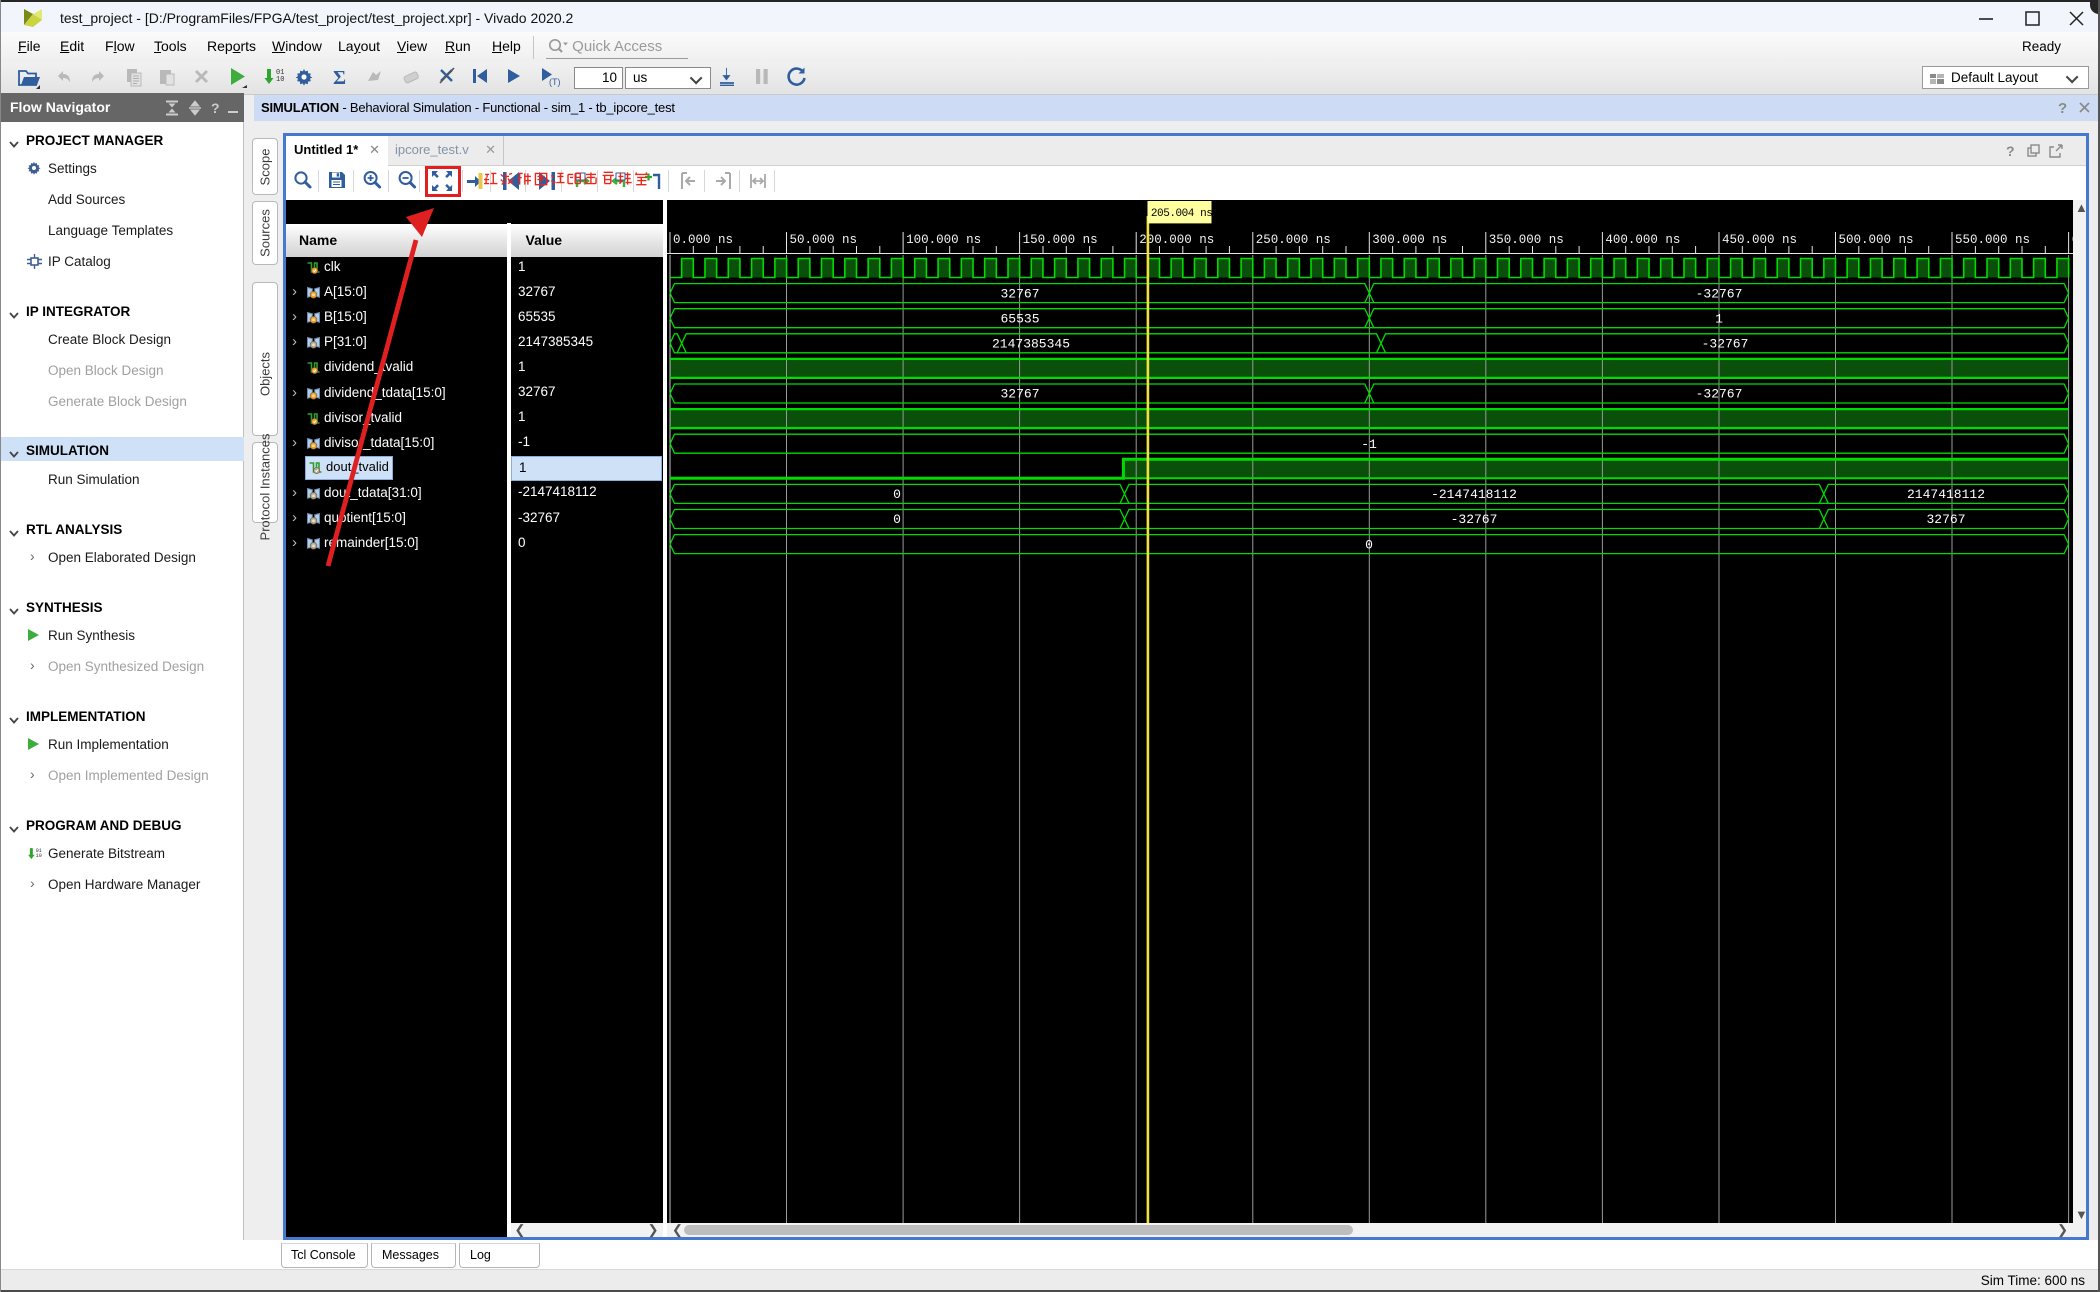 The width and height of the screenshot is (2100, 1292). I want to click on svg-text: 2147418112, so click(1946, 494).